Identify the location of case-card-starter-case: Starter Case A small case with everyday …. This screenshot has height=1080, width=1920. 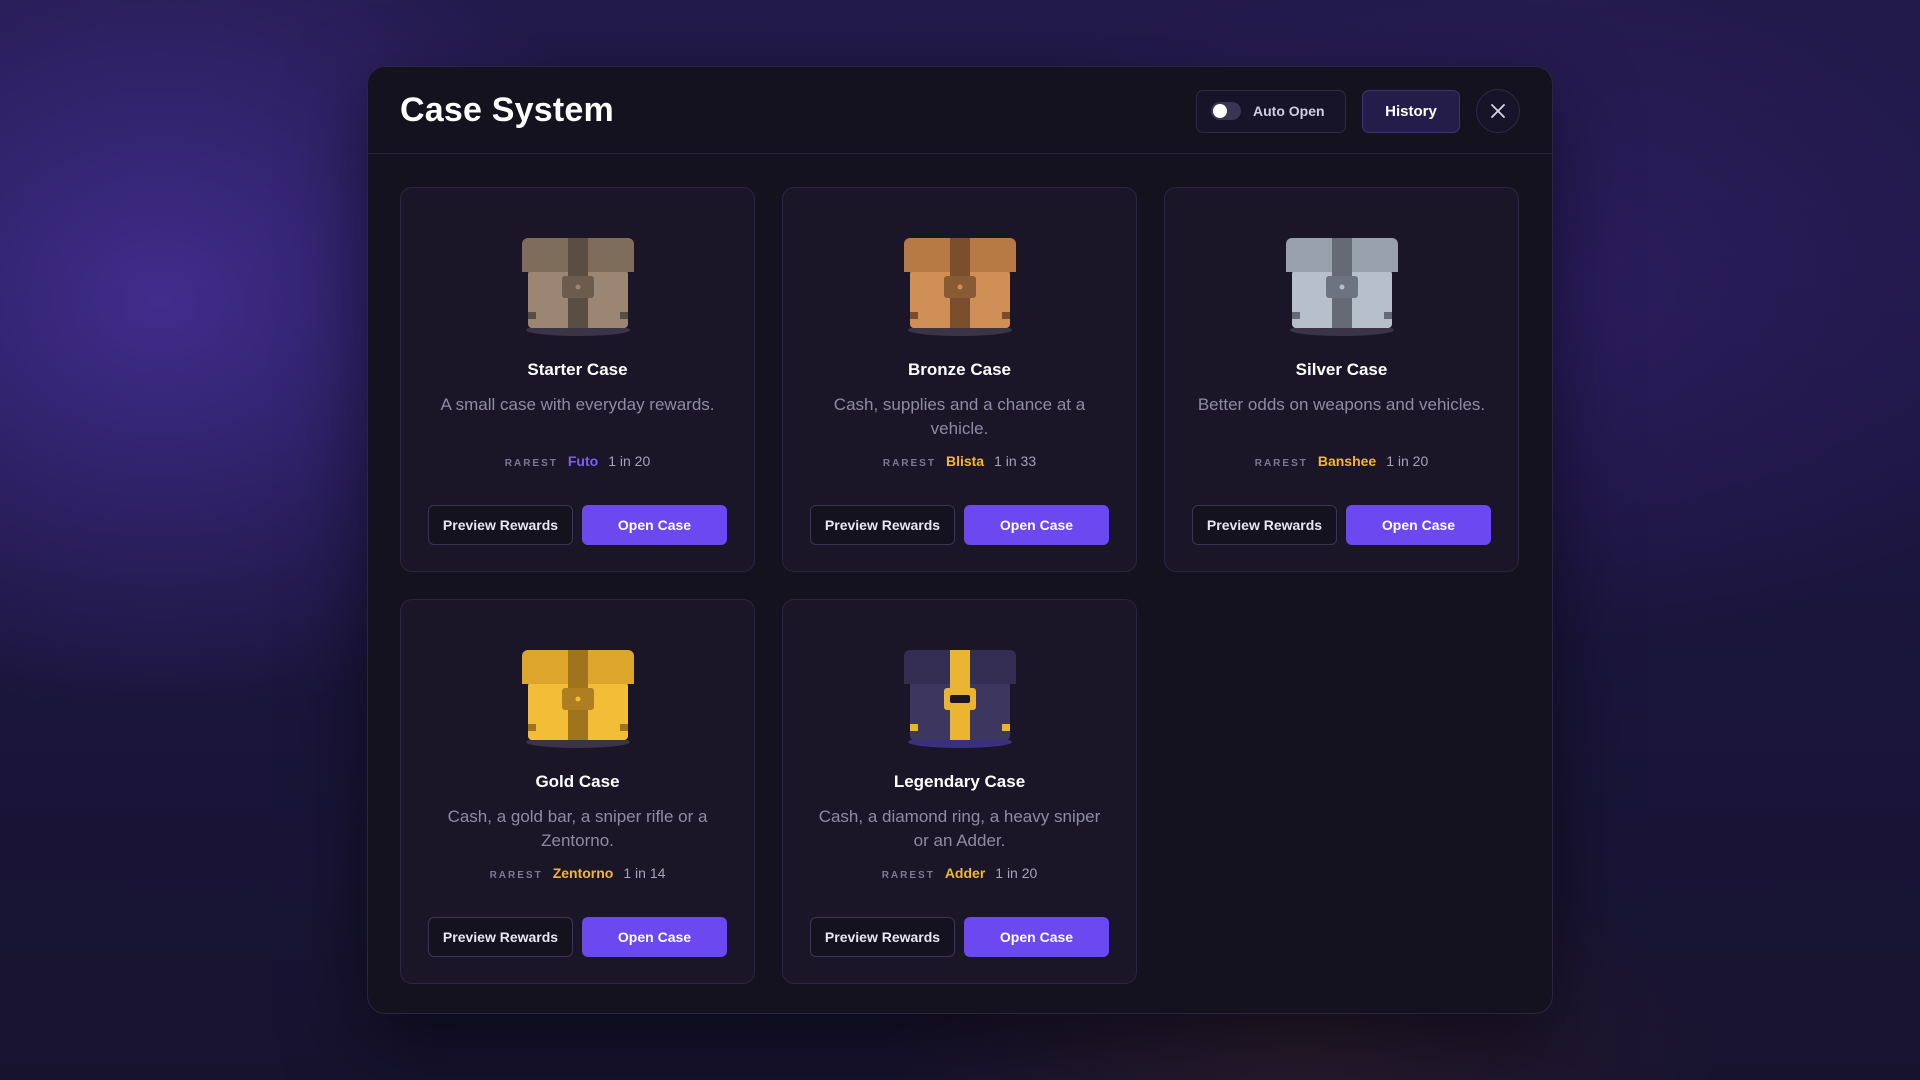
(577, 379).